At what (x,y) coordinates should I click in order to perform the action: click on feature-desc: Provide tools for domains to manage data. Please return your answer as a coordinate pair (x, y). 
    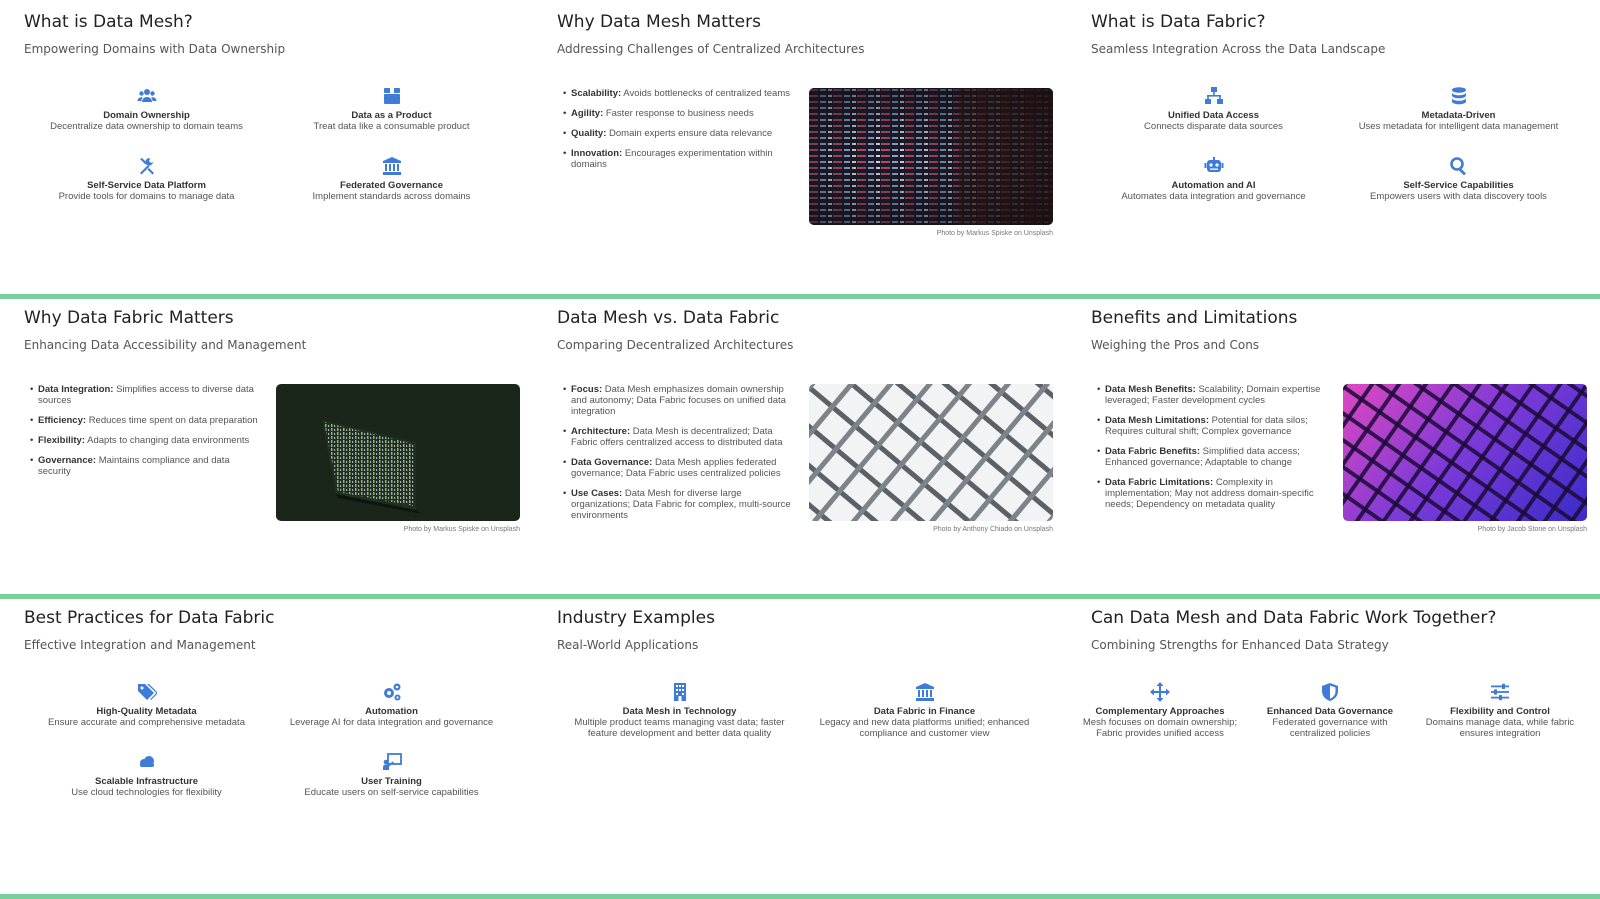
    Looking at the image, I should click on (146, 196).